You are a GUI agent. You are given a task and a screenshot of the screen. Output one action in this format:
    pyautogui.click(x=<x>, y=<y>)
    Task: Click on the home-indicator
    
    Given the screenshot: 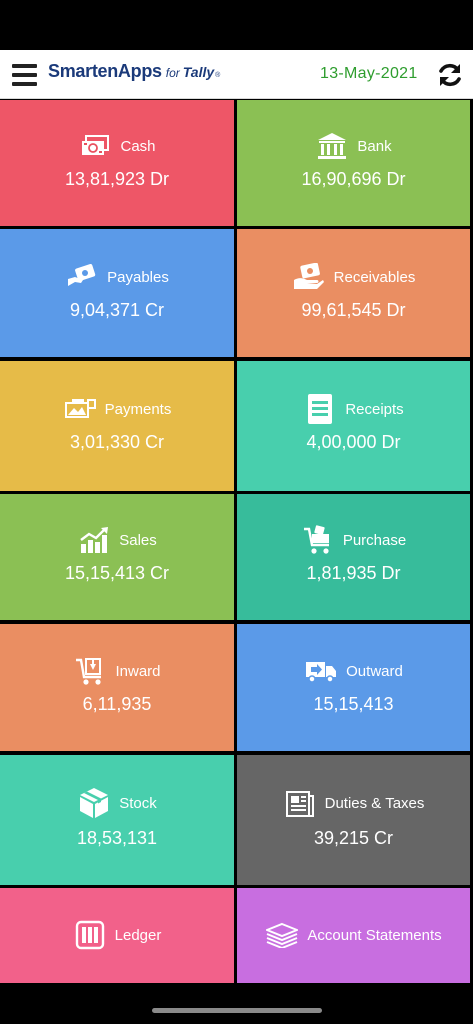 What is the action you would take?
    pyautogui.click(x=237, y=1010)
    